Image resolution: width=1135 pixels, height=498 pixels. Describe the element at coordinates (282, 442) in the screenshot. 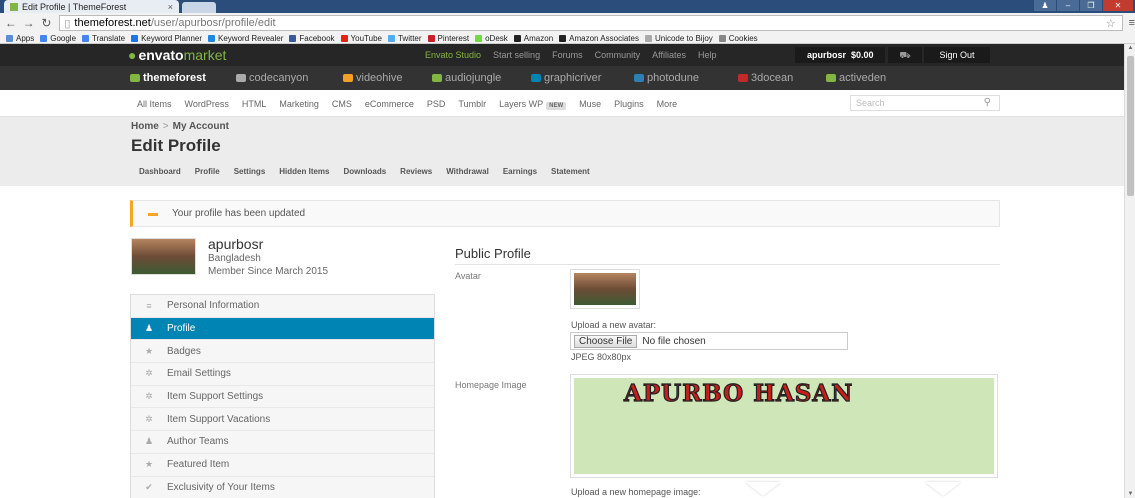

I see `sidebar-item-author-teams: ♟ Author Teams` at that location.